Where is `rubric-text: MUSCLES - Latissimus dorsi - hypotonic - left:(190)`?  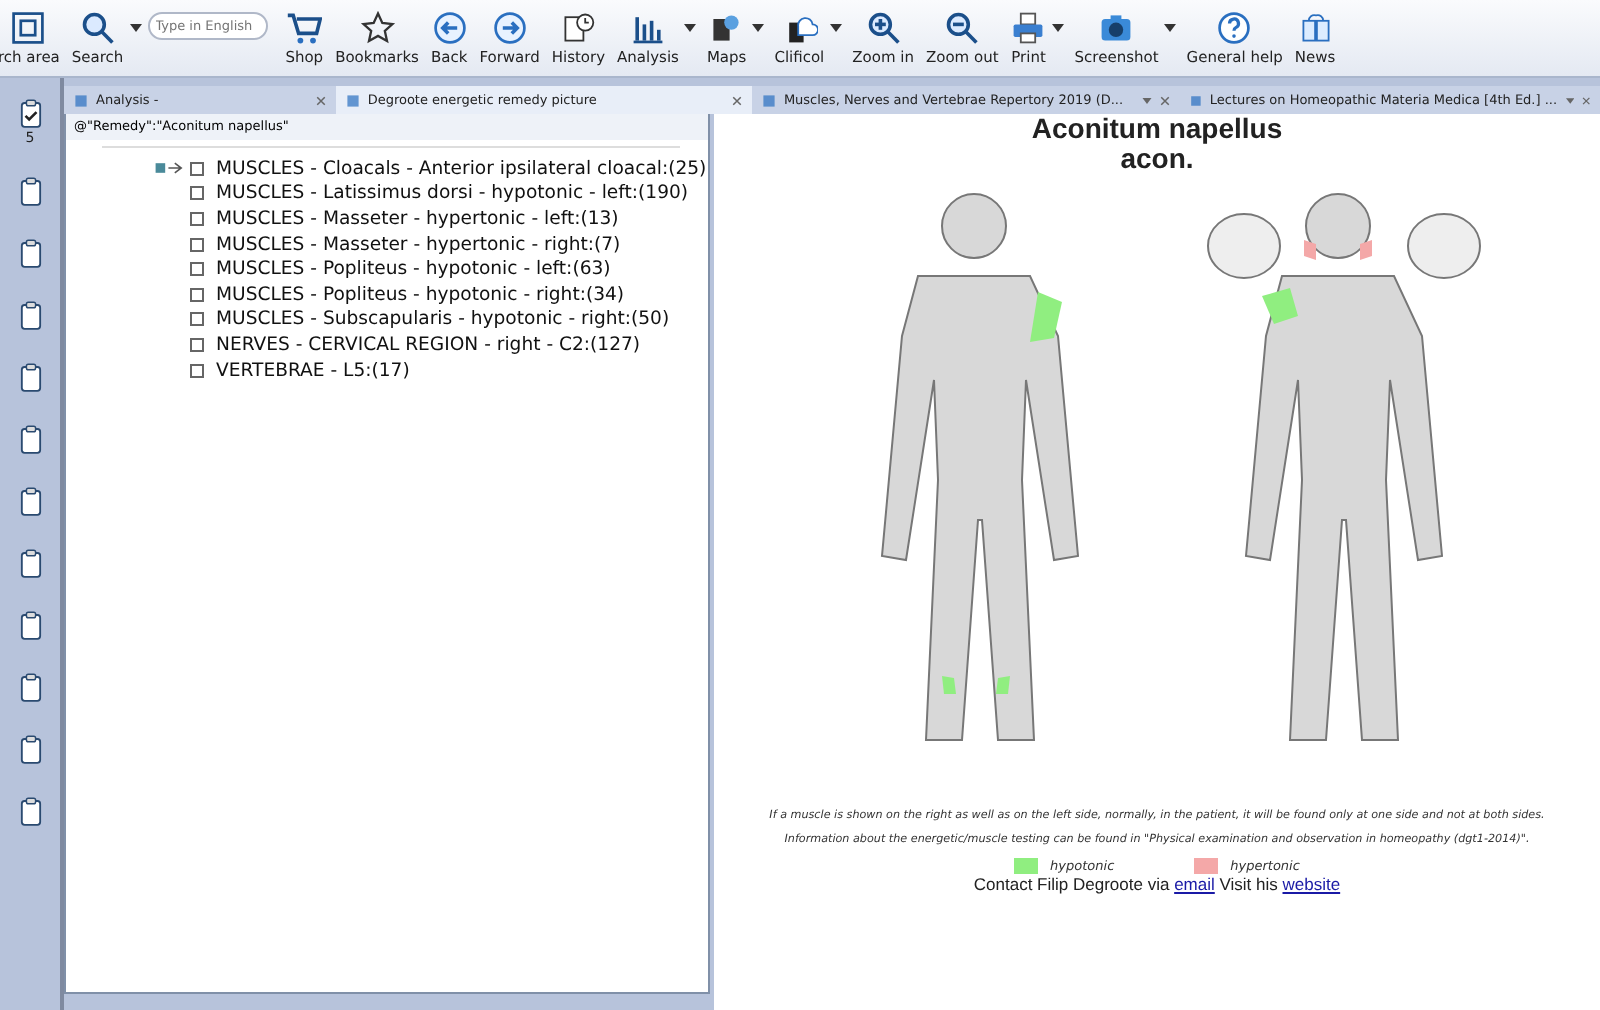
rubric-text: MUSCLES - Latissimus dorsi - hypotonic - left:(190) is located at coordinates (452, 193).